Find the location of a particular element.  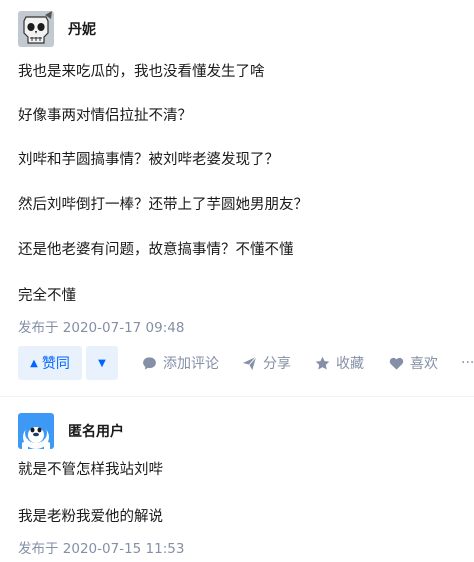

downvote-button: ▼ is located at coordinates (102, 363).